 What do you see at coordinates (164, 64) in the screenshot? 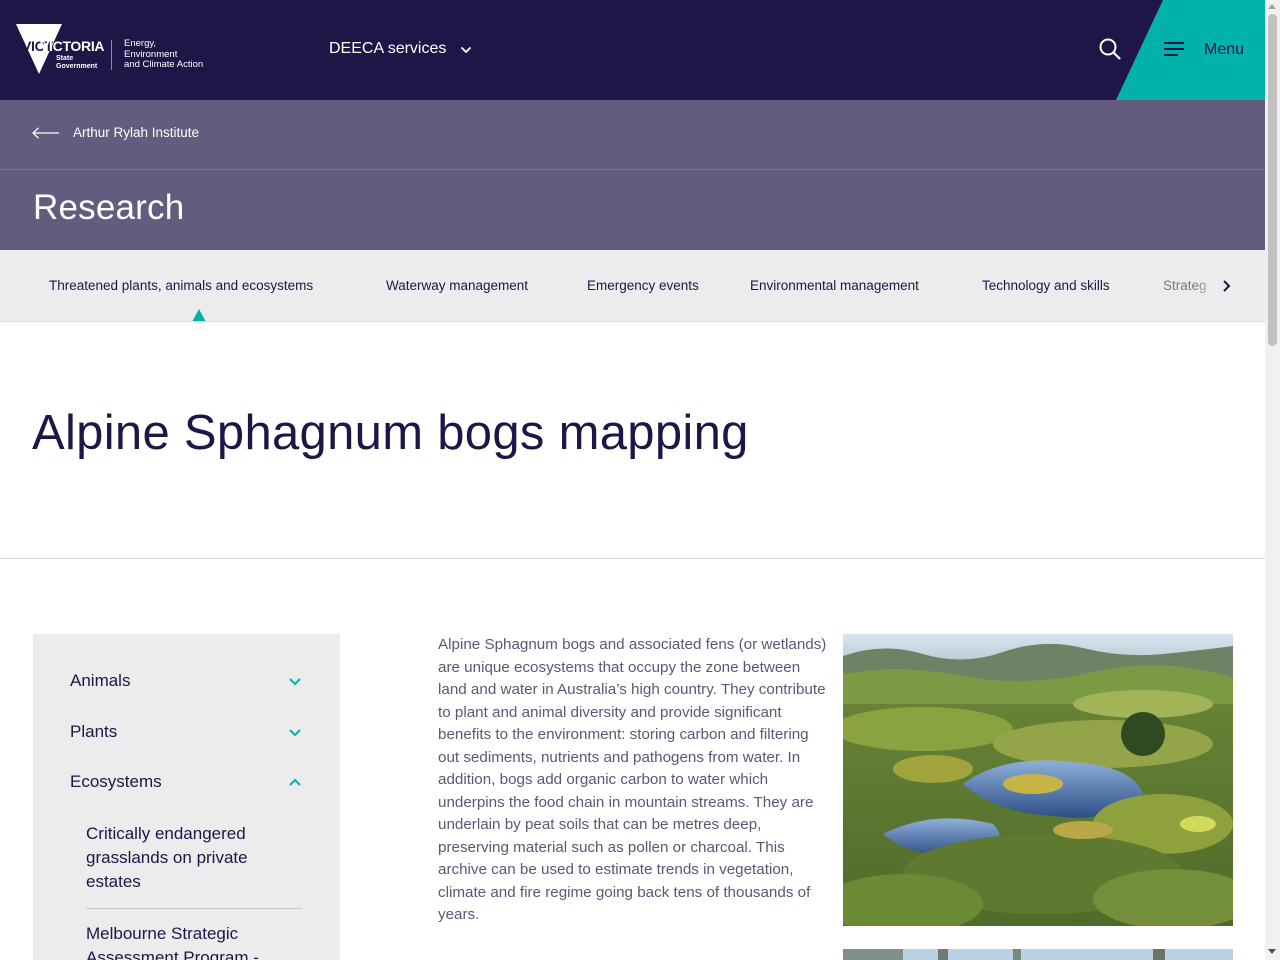
I see `dept-line: and Climate Action` at bounding box center [164, 64].